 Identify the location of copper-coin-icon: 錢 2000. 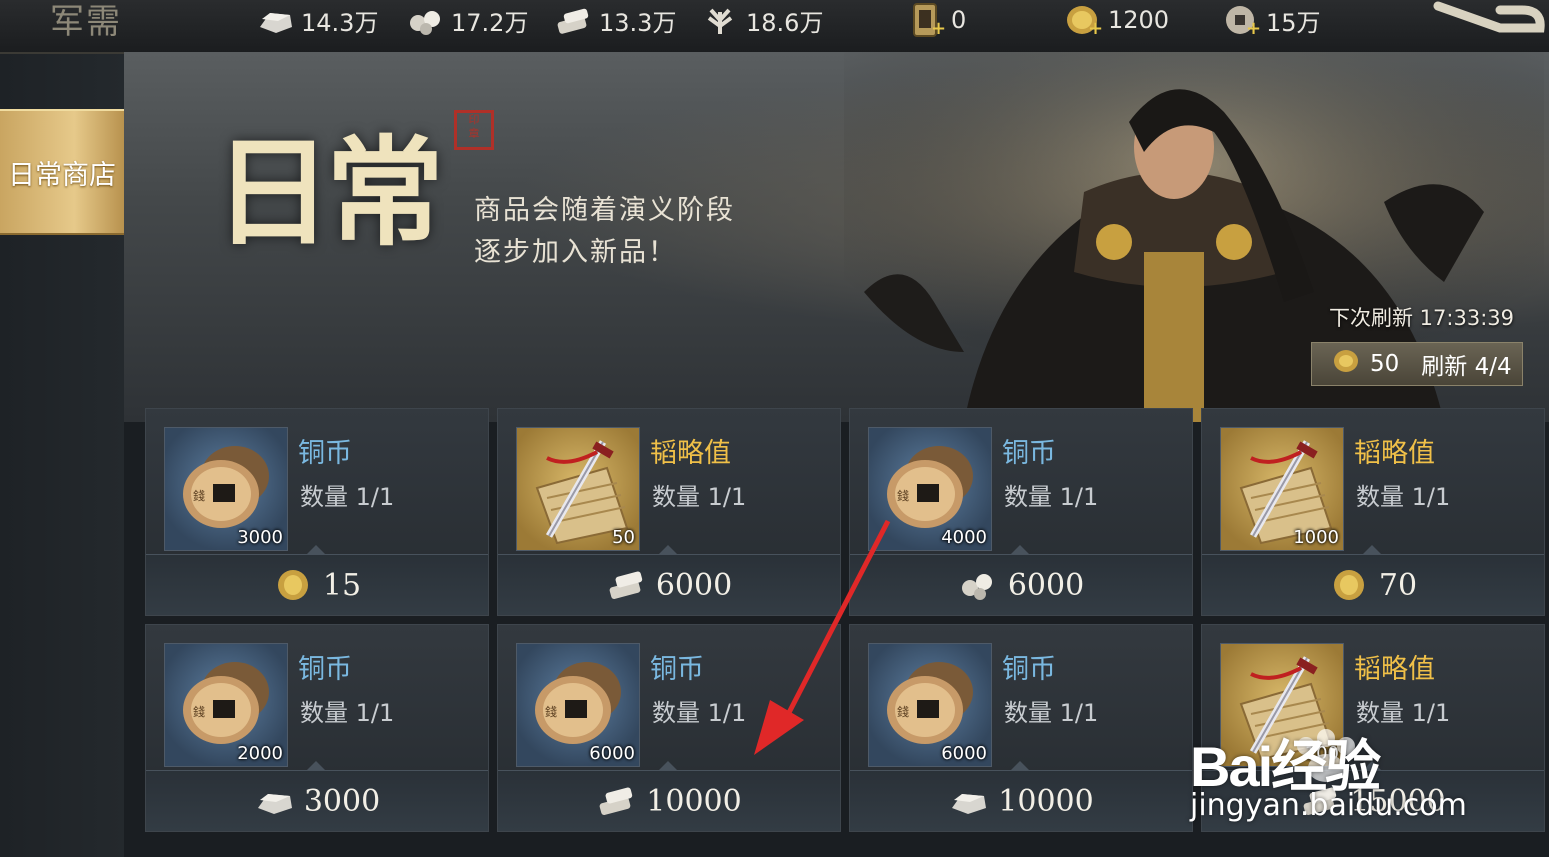
(226, 705).